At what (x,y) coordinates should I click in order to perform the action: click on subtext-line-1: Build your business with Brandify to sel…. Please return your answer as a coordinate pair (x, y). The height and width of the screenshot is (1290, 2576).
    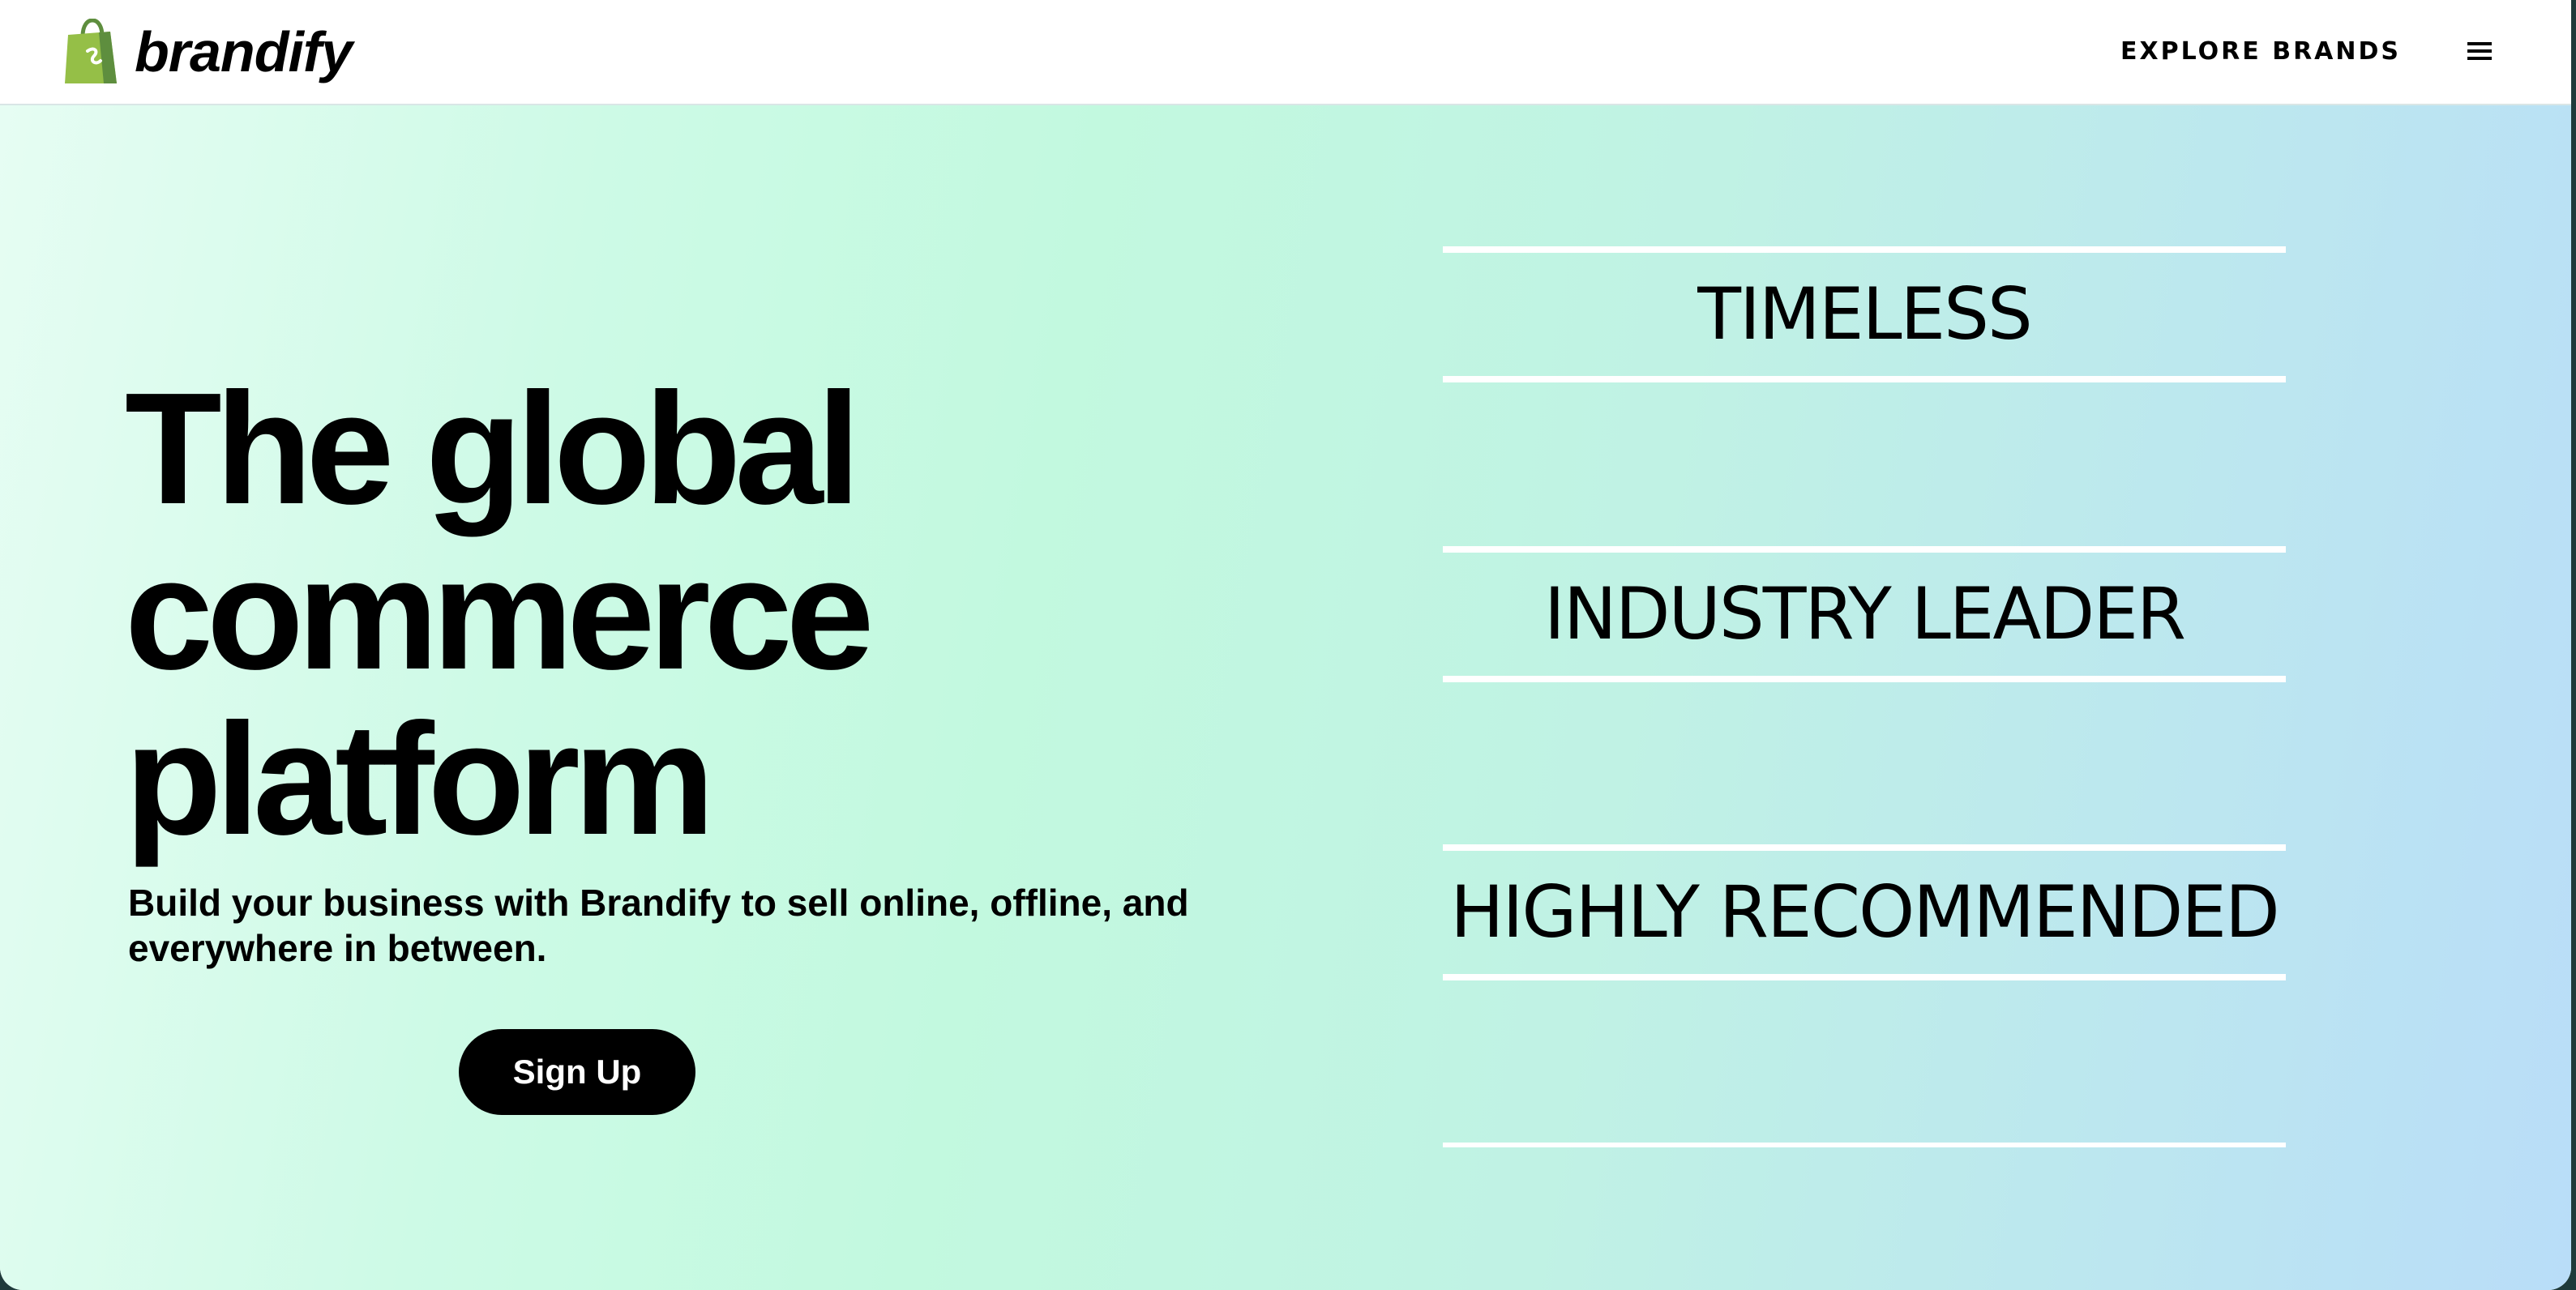
    Looking at the image, I should click on (658, 903).